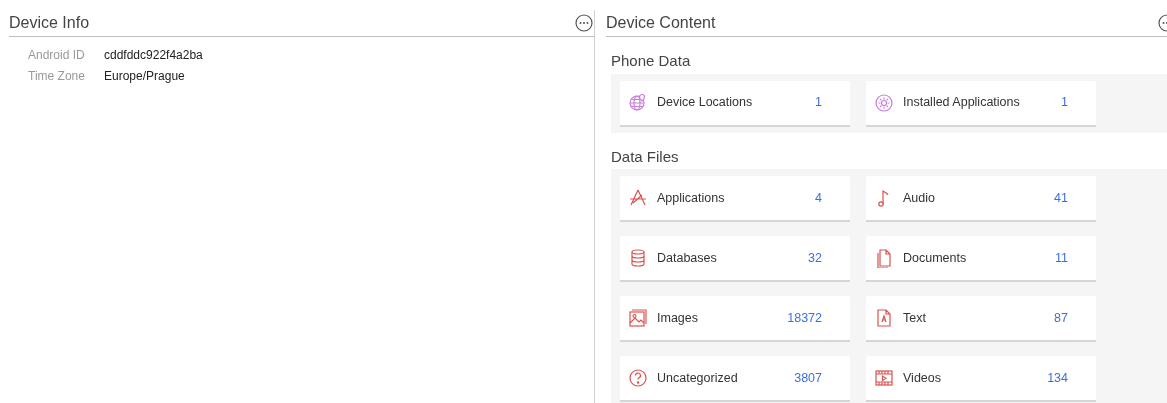  Describe the element at coordinates (981, 199) in the screenshot. I see `category-tile: Audio 41` at that location.